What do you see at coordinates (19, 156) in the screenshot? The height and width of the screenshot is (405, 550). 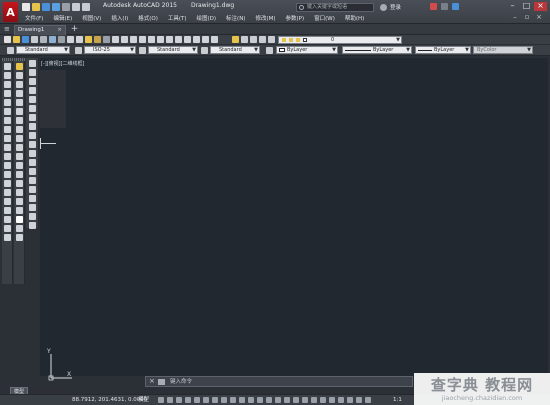 I see `extend-icon` at bounding box center [19, 156].